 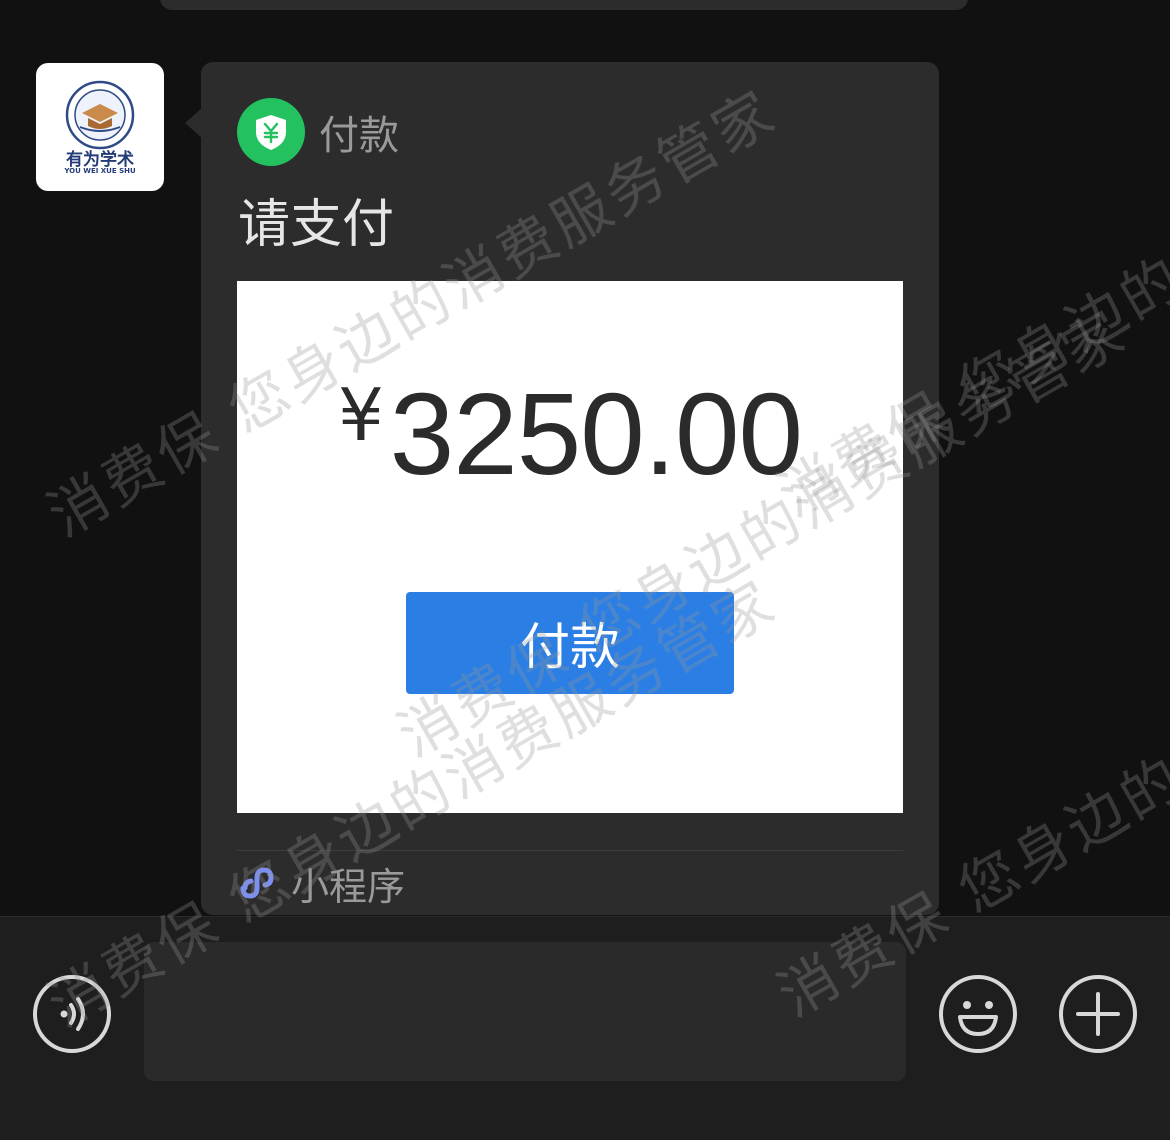 I want to click on yuan-shield-icon, so click(x=271, y=132).